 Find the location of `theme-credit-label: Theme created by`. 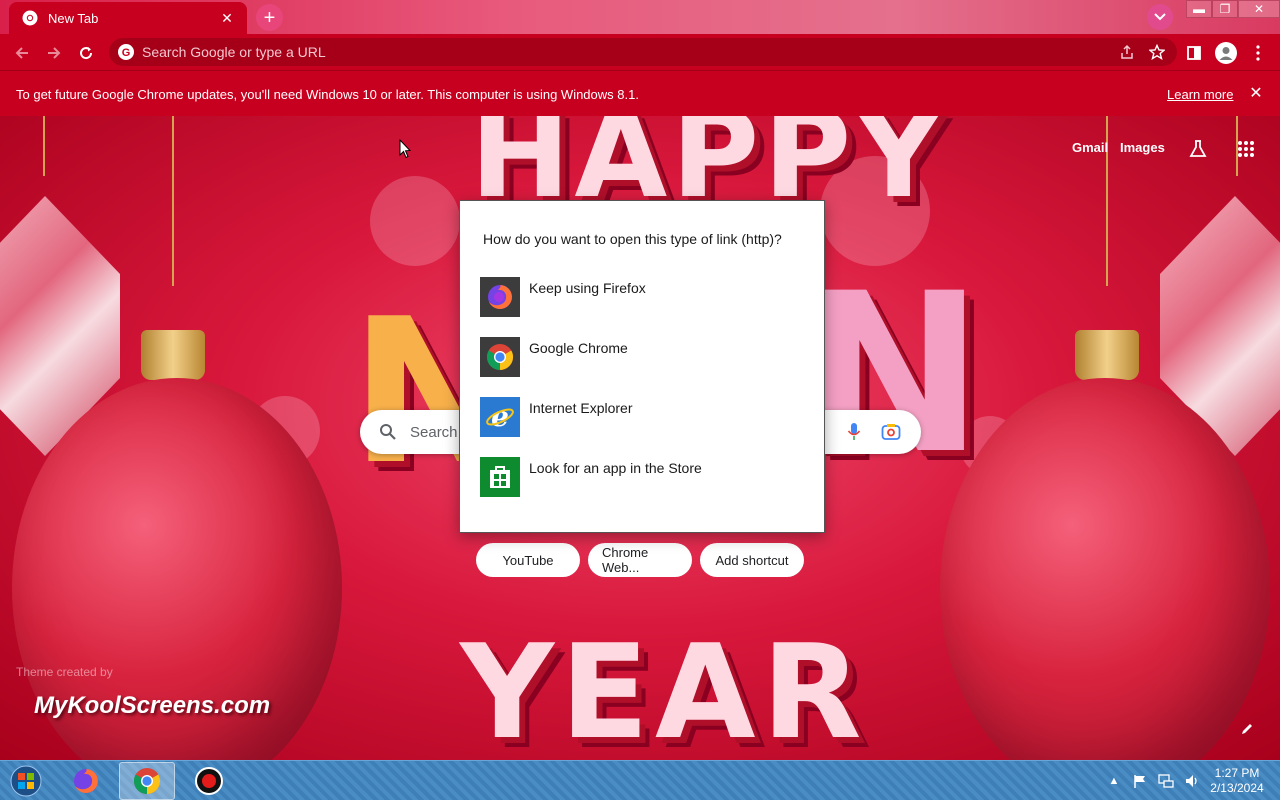

theme-credit-label: Theme created by is located at coordinates (64, 672).